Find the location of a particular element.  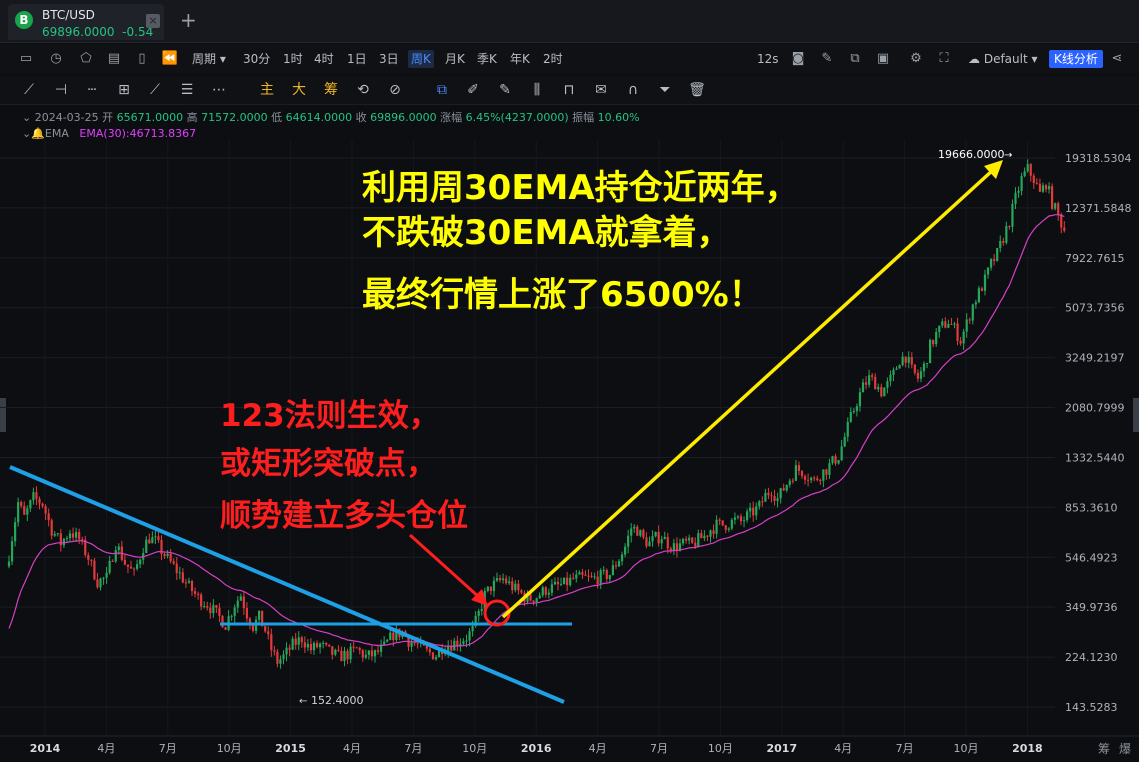

x-tick-label: 2015 is located at coordinates (290, 748).